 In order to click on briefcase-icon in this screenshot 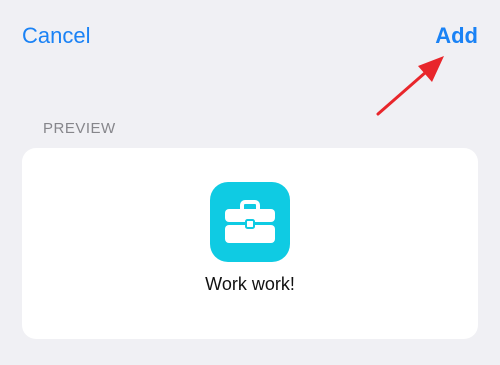, I will do `click(250, 221)`.